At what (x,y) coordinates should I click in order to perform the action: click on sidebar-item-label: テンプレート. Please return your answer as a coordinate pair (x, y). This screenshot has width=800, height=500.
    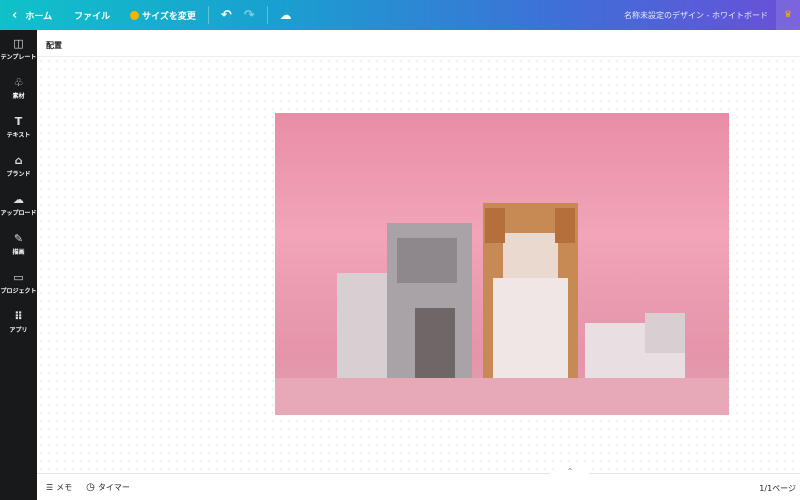
    Looking at the image, I should click on (18, 57).